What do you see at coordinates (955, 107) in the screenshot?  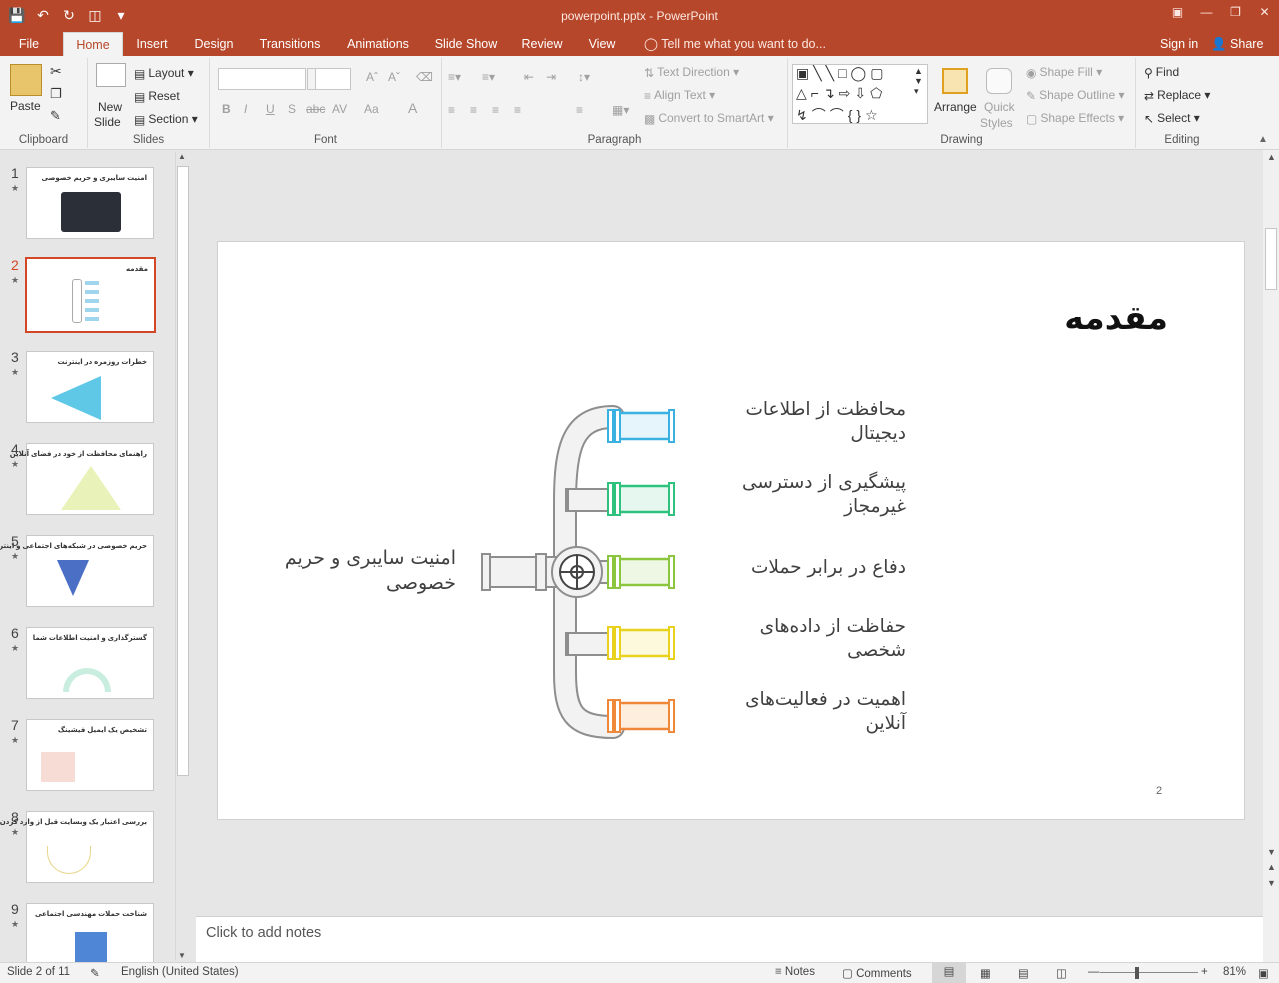 I see `arrange-button: Arrange` at bounding box center [955, 107].